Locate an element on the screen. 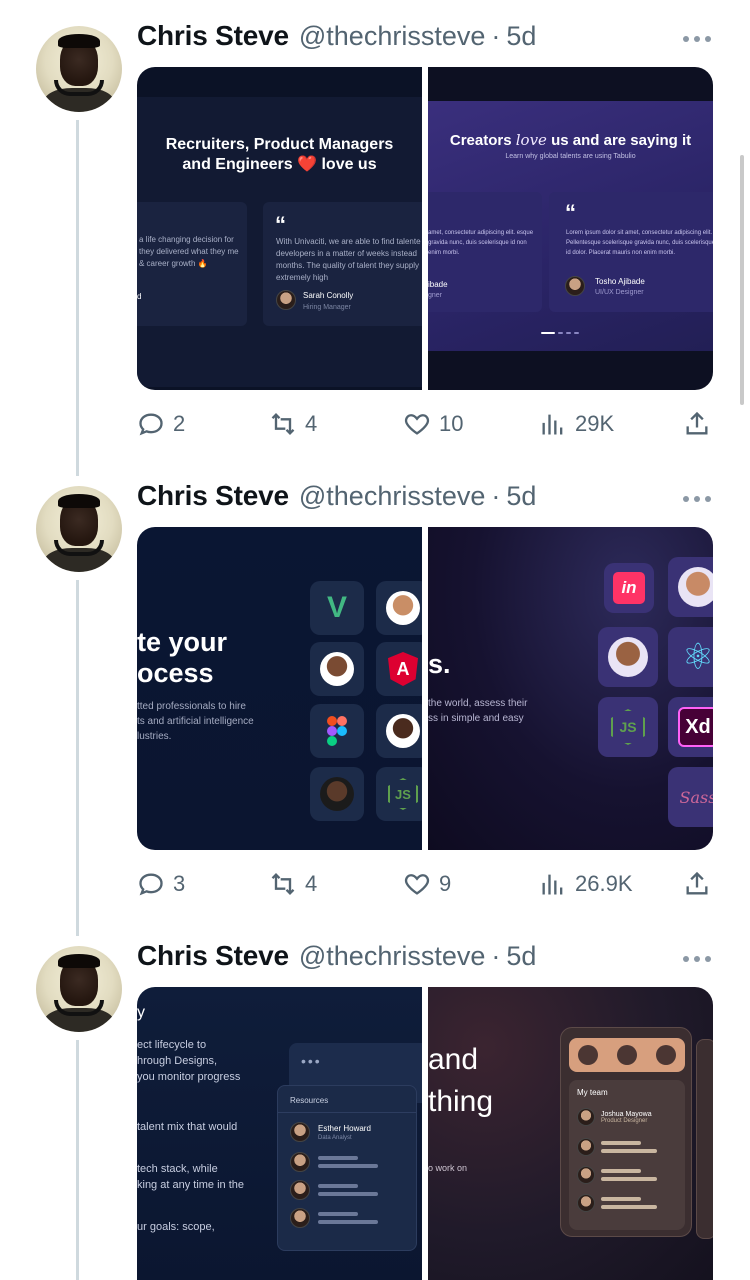  team-card: My team Joshua Mayowa Product Designer is located at coordinates (626, 1132).